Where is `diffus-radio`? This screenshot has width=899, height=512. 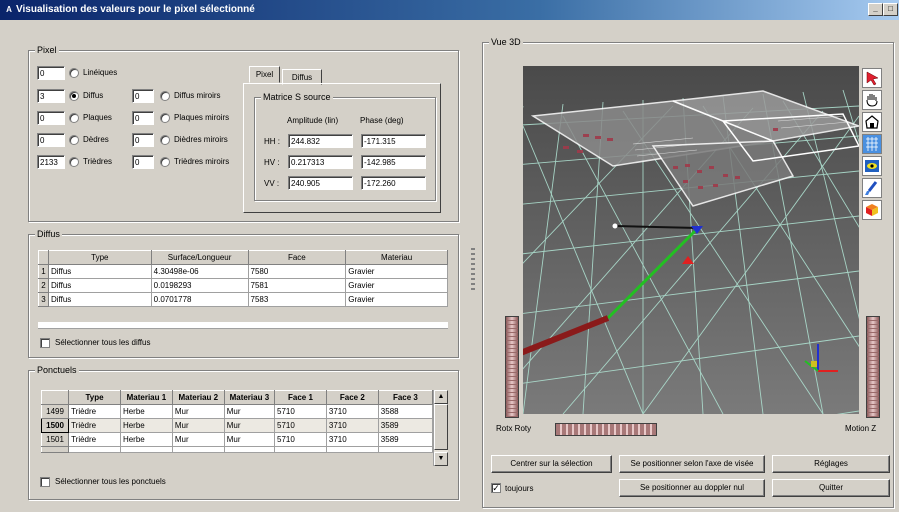 diffus-radio is located at coordinates (74, 96).